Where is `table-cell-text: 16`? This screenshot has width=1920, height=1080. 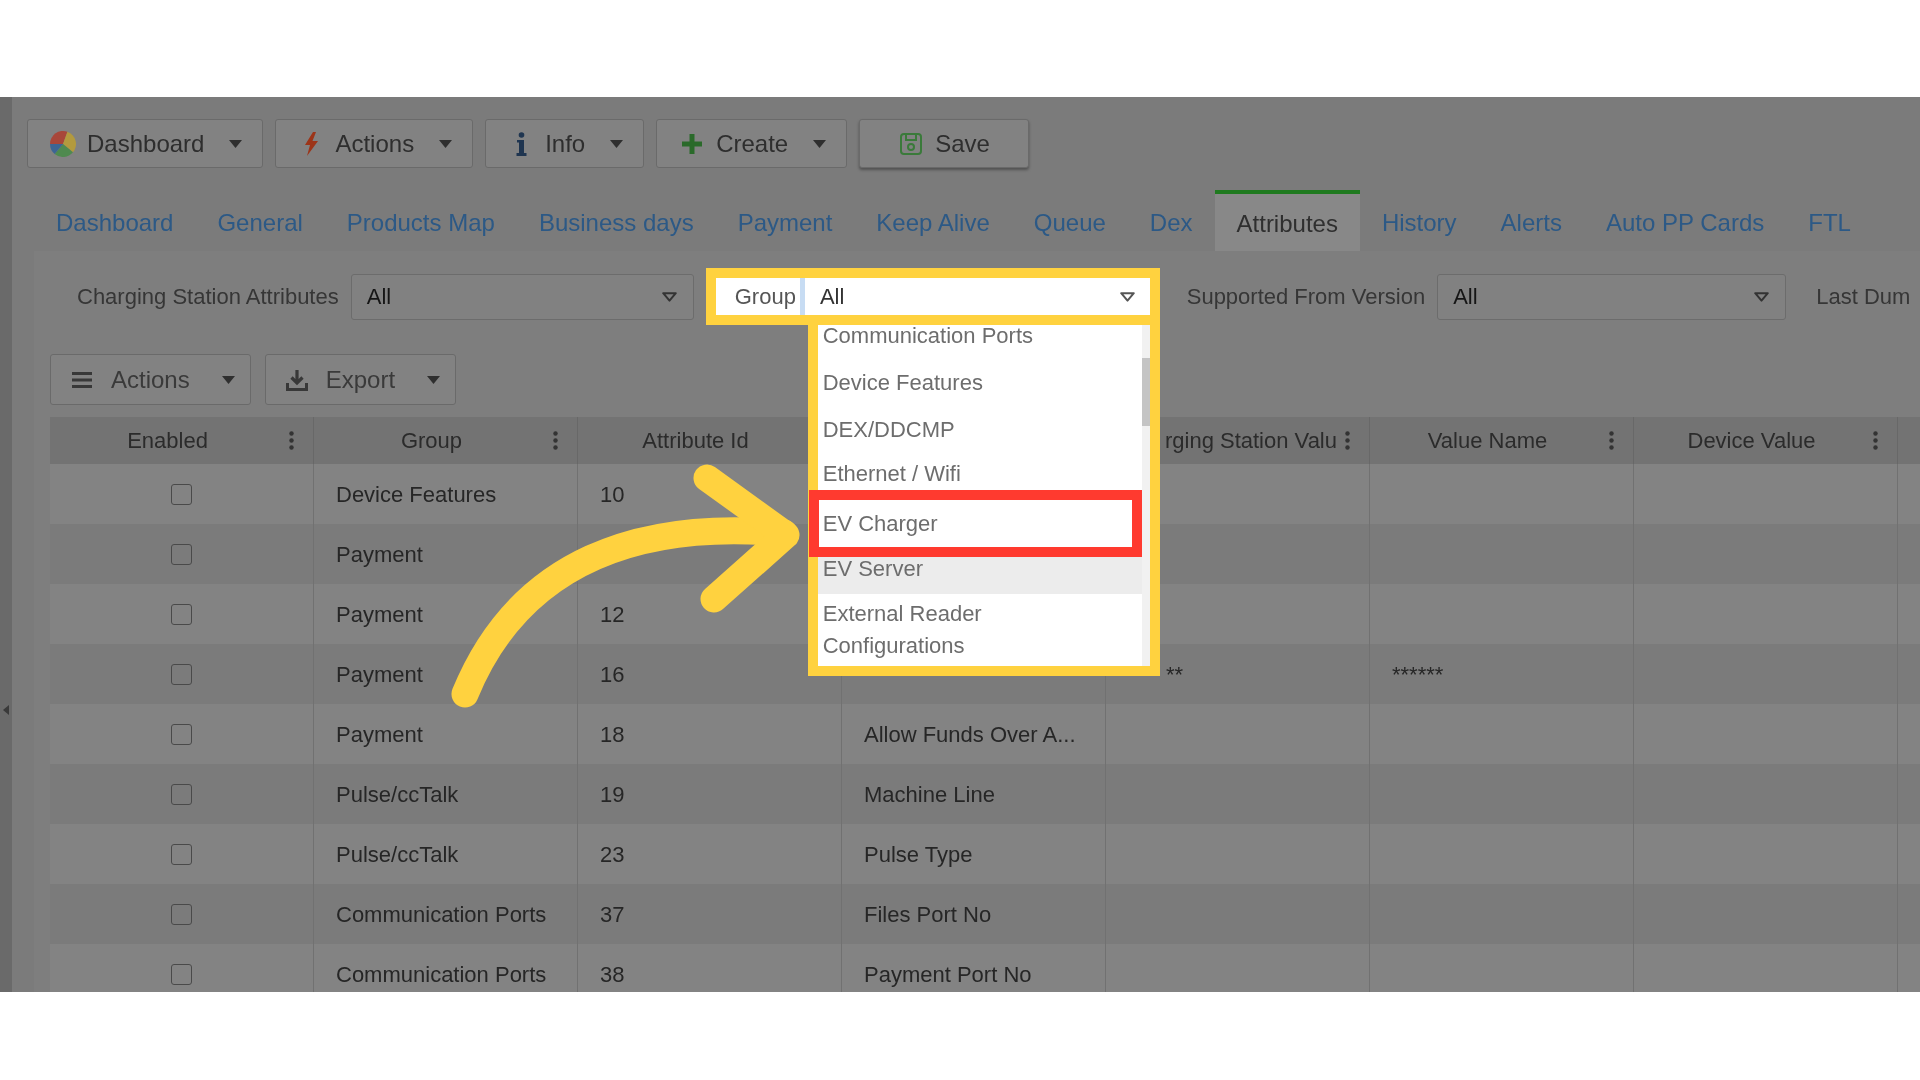 table-cell-text: 16 is located at coordinates (612, 674).